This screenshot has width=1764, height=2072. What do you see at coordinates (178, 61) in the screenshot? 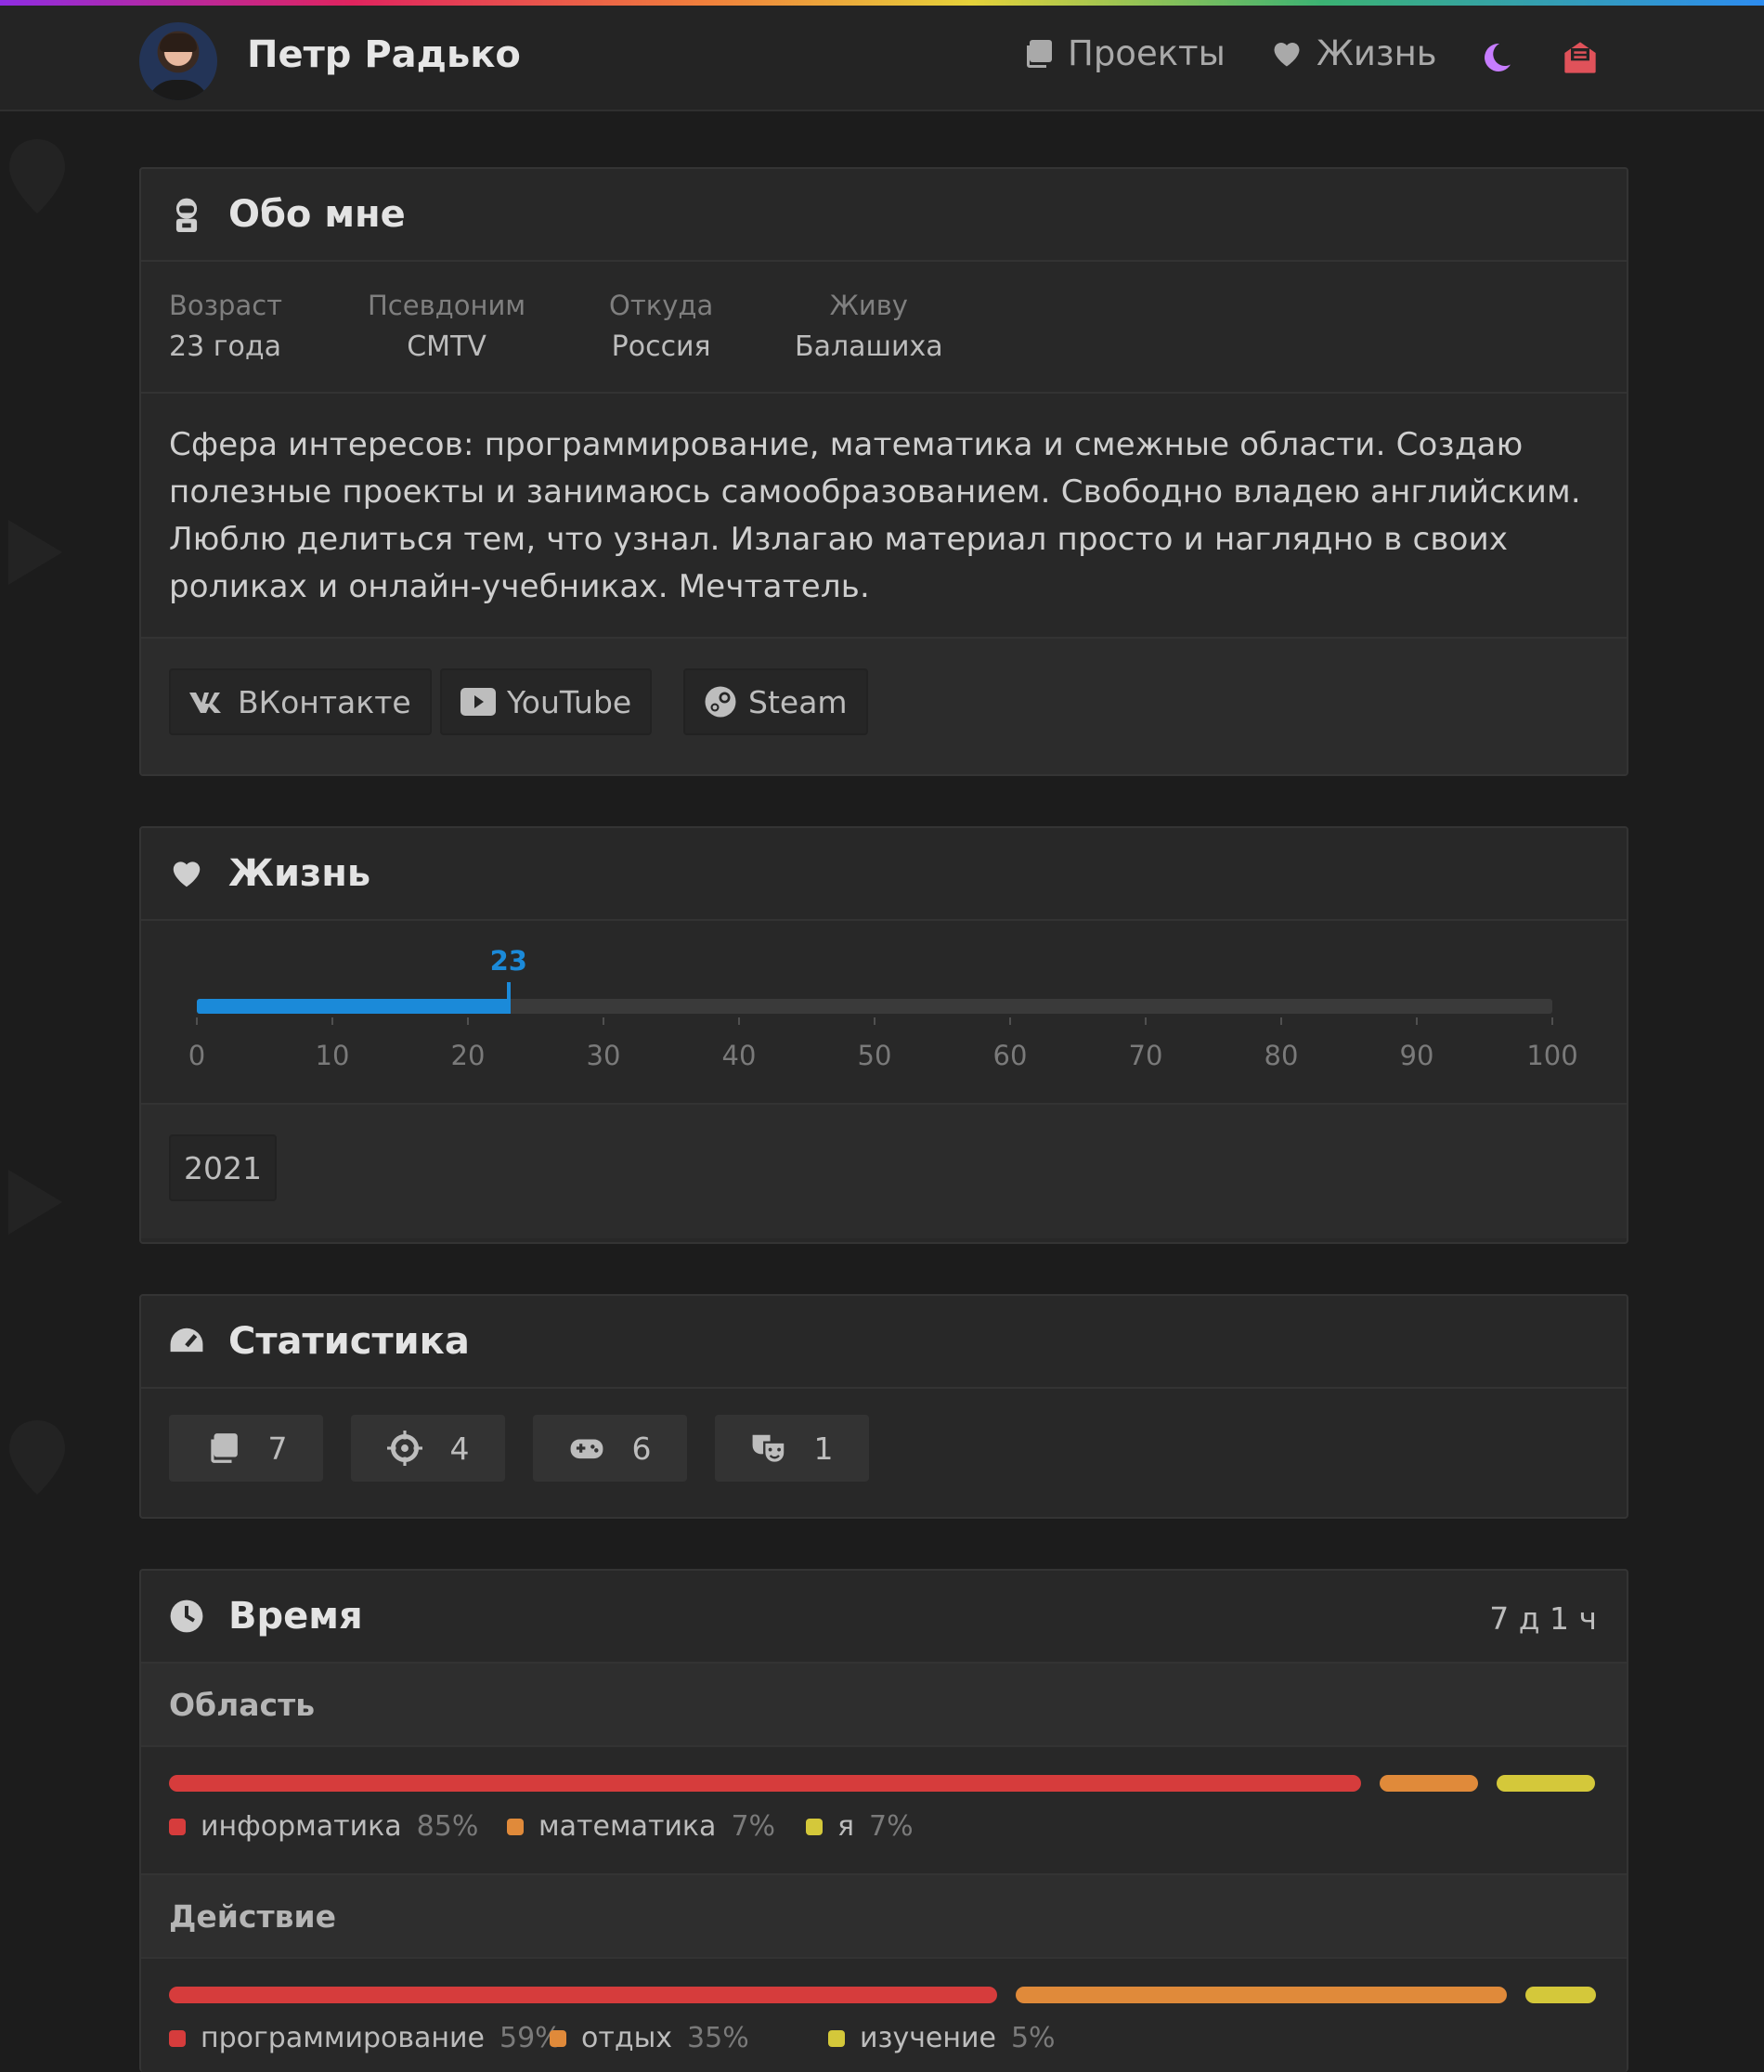
I see `avatar` at bounding box center [178, 61].